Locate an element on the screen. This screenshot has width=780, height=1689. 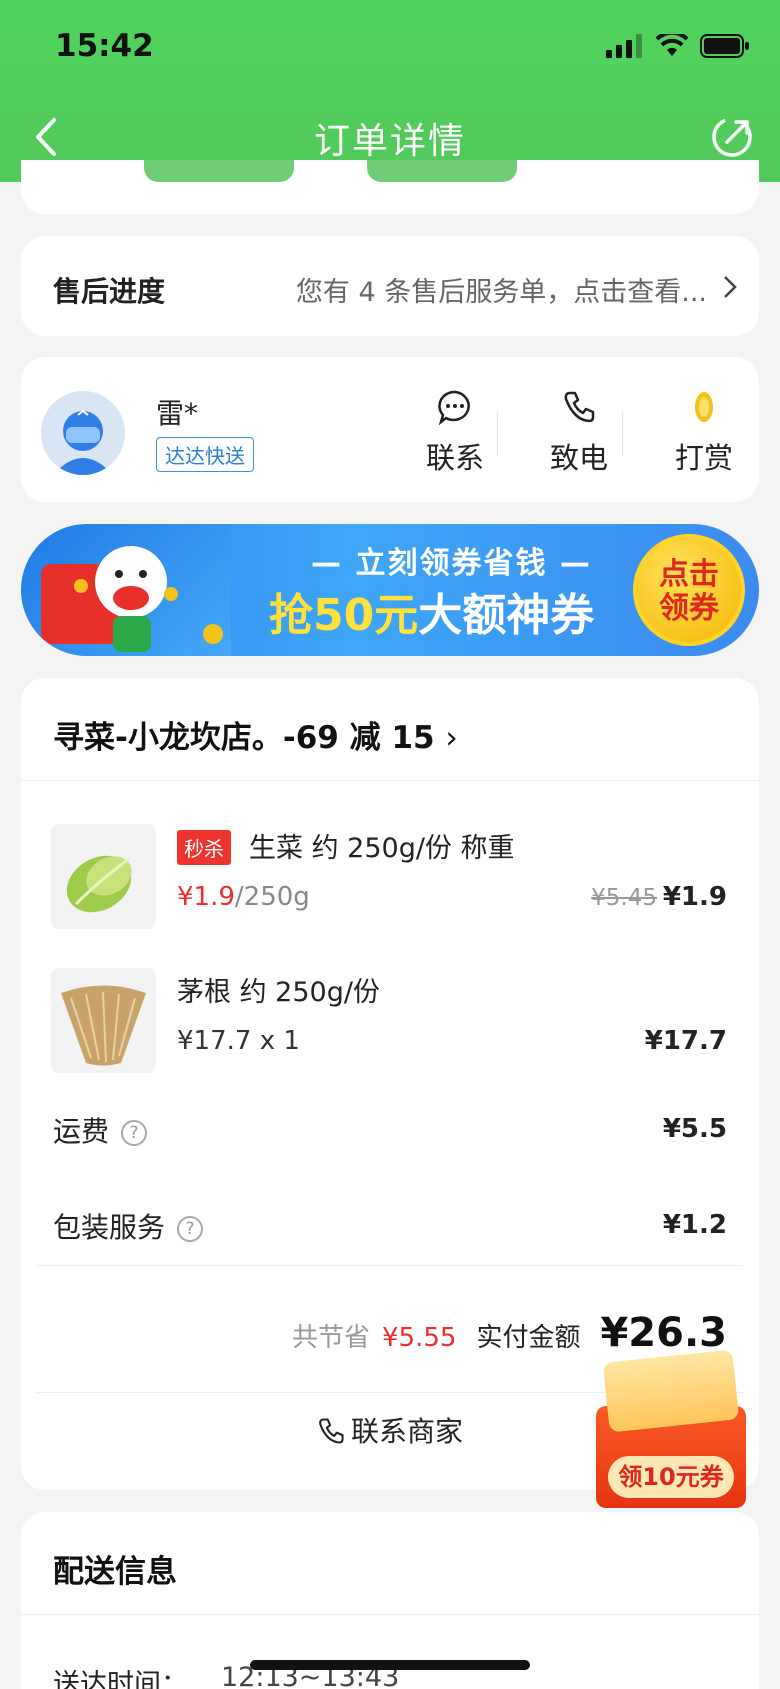
original-price: ¥5.45 is located at coordinates (624, 898).